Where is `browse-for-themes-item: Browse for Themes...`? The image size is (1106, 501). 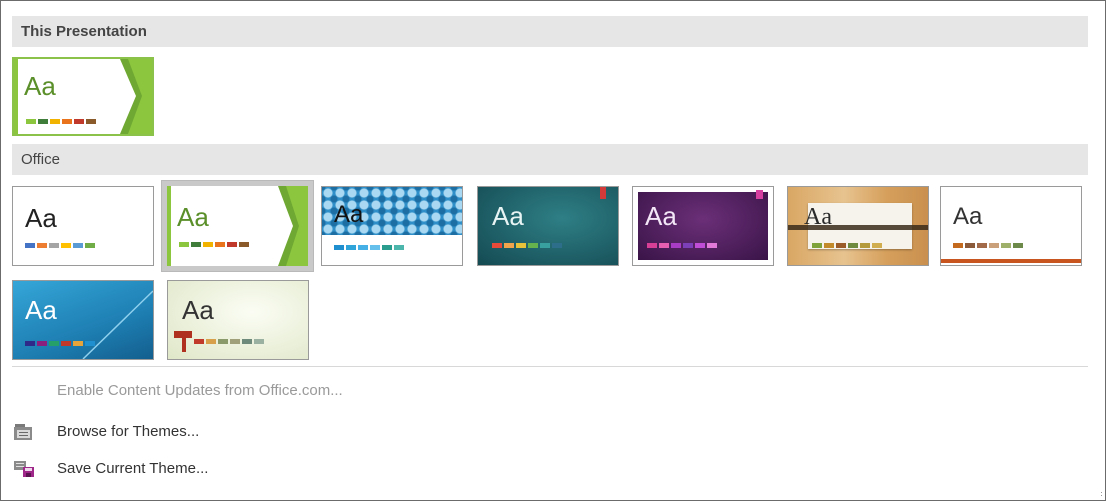 browse-for-themes-item: Browse for Themes... is located at coordinates (261, 432).